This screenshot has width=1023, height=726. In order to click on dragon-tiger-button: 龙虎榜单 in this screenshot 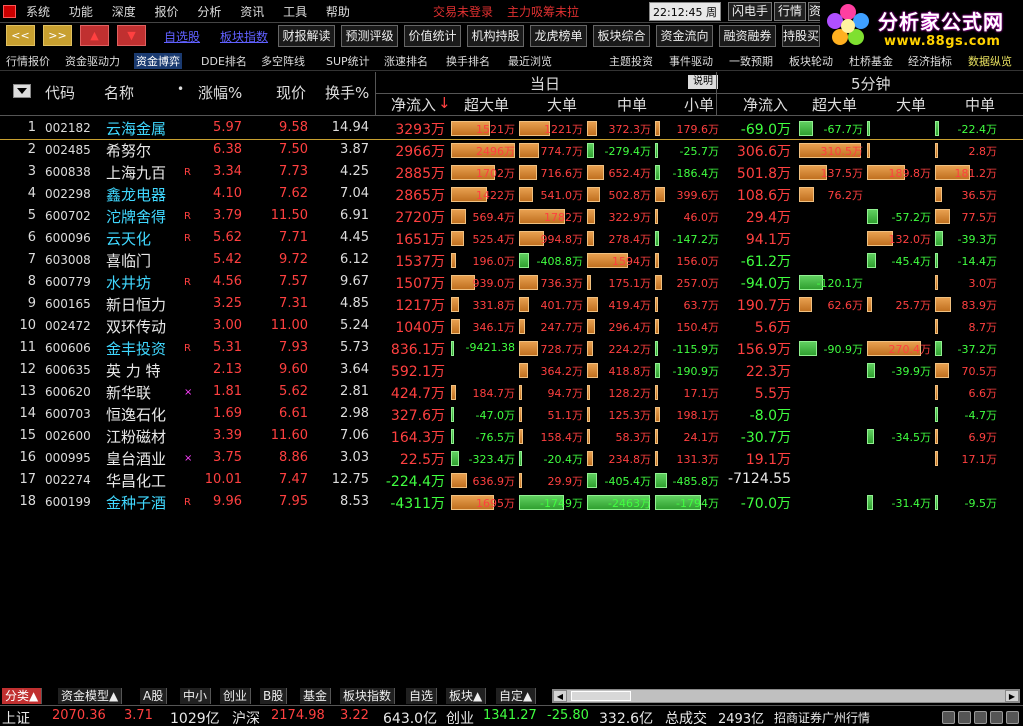, I will do `click(558, 36)`.